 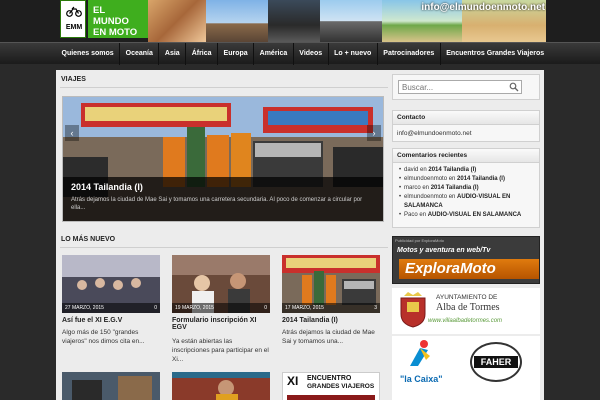 I want to click on ad-subtitle: Motos y aventura en web/Tv, so click(x=444, y=250).